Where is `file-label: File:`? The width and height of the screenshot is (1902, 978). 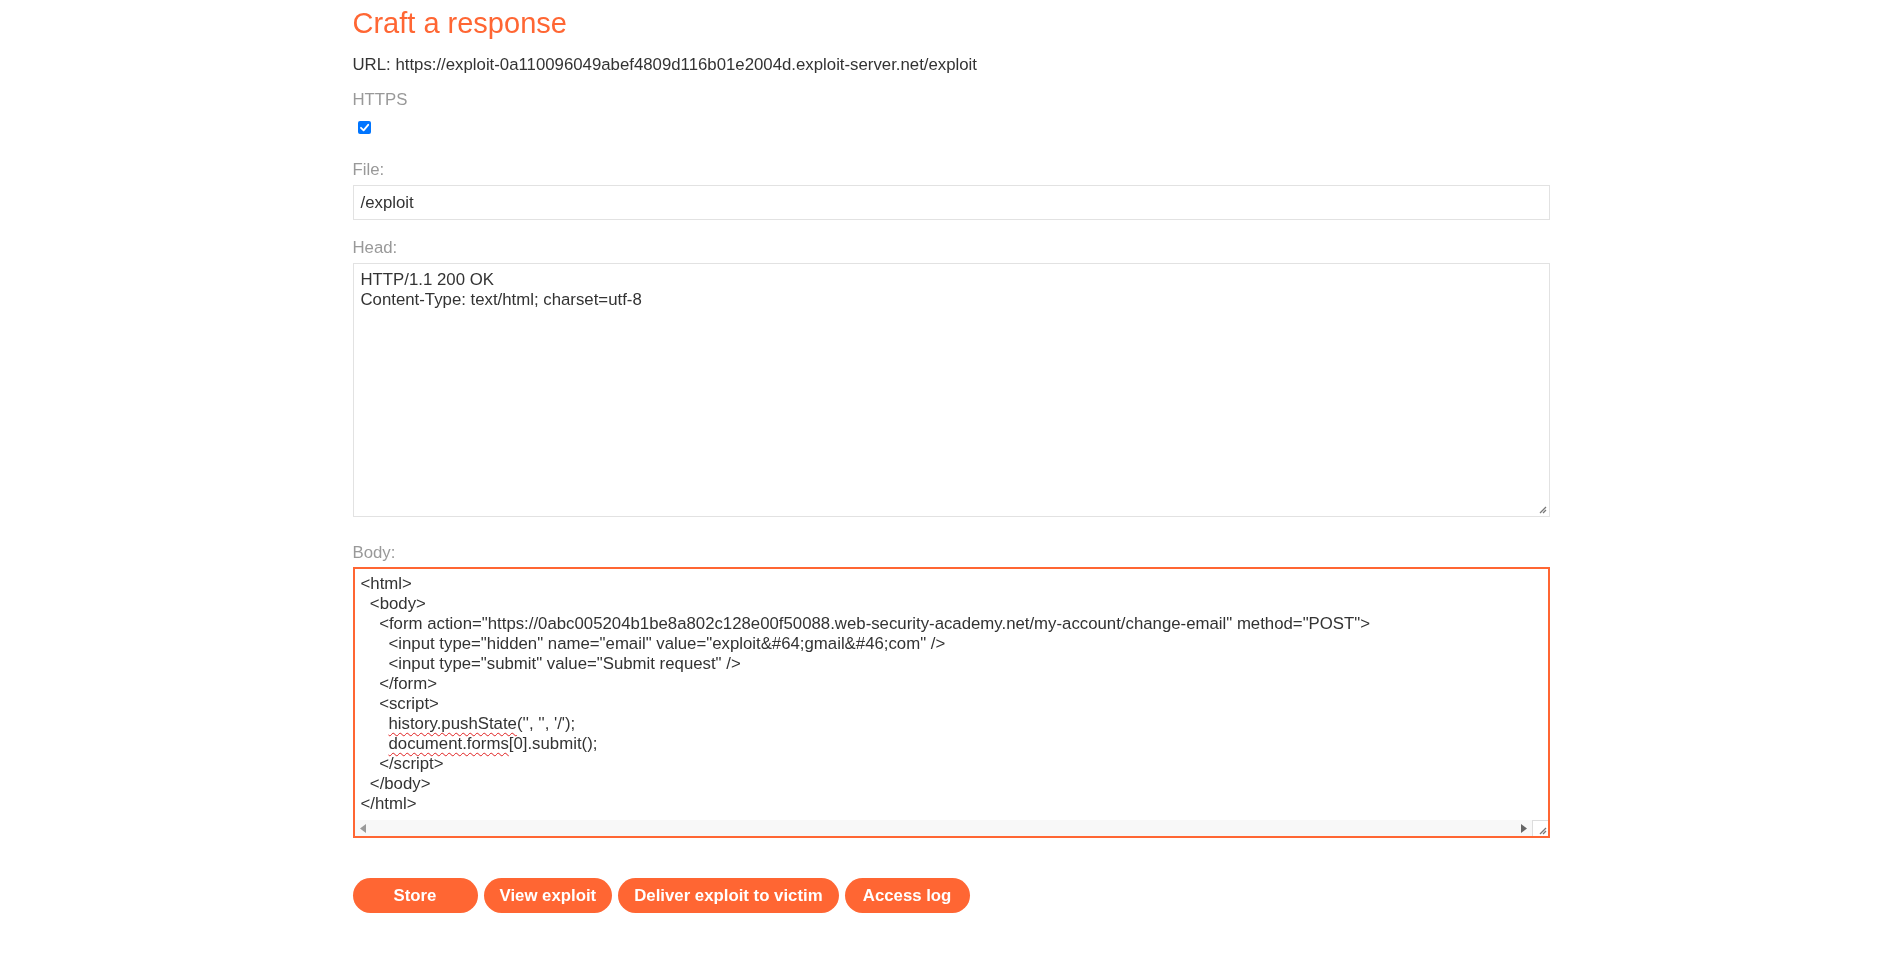
file-label: File: is located at coordinates (368, 170).